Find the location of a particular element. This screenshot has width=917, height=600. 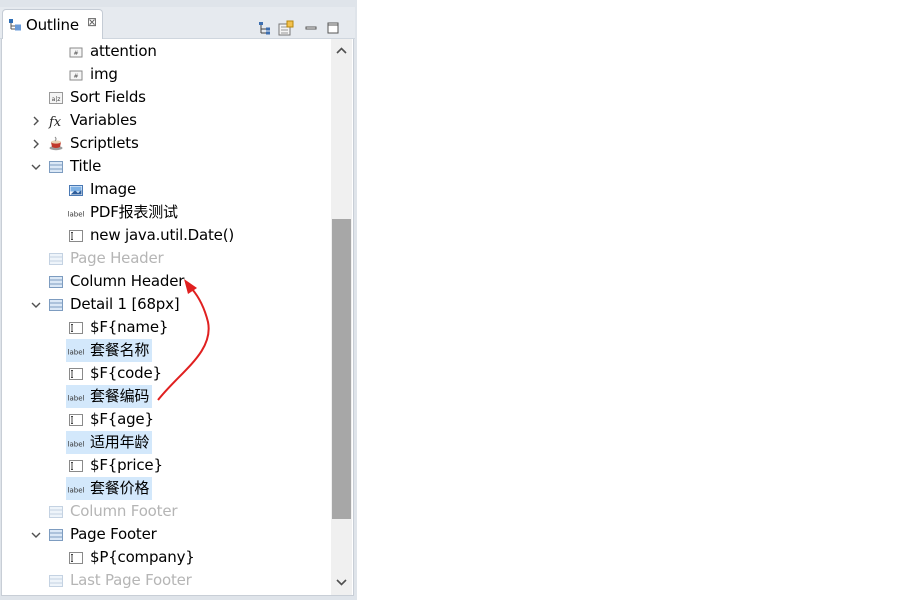

tree-item-label: attention is located at coordinates (123, 51).